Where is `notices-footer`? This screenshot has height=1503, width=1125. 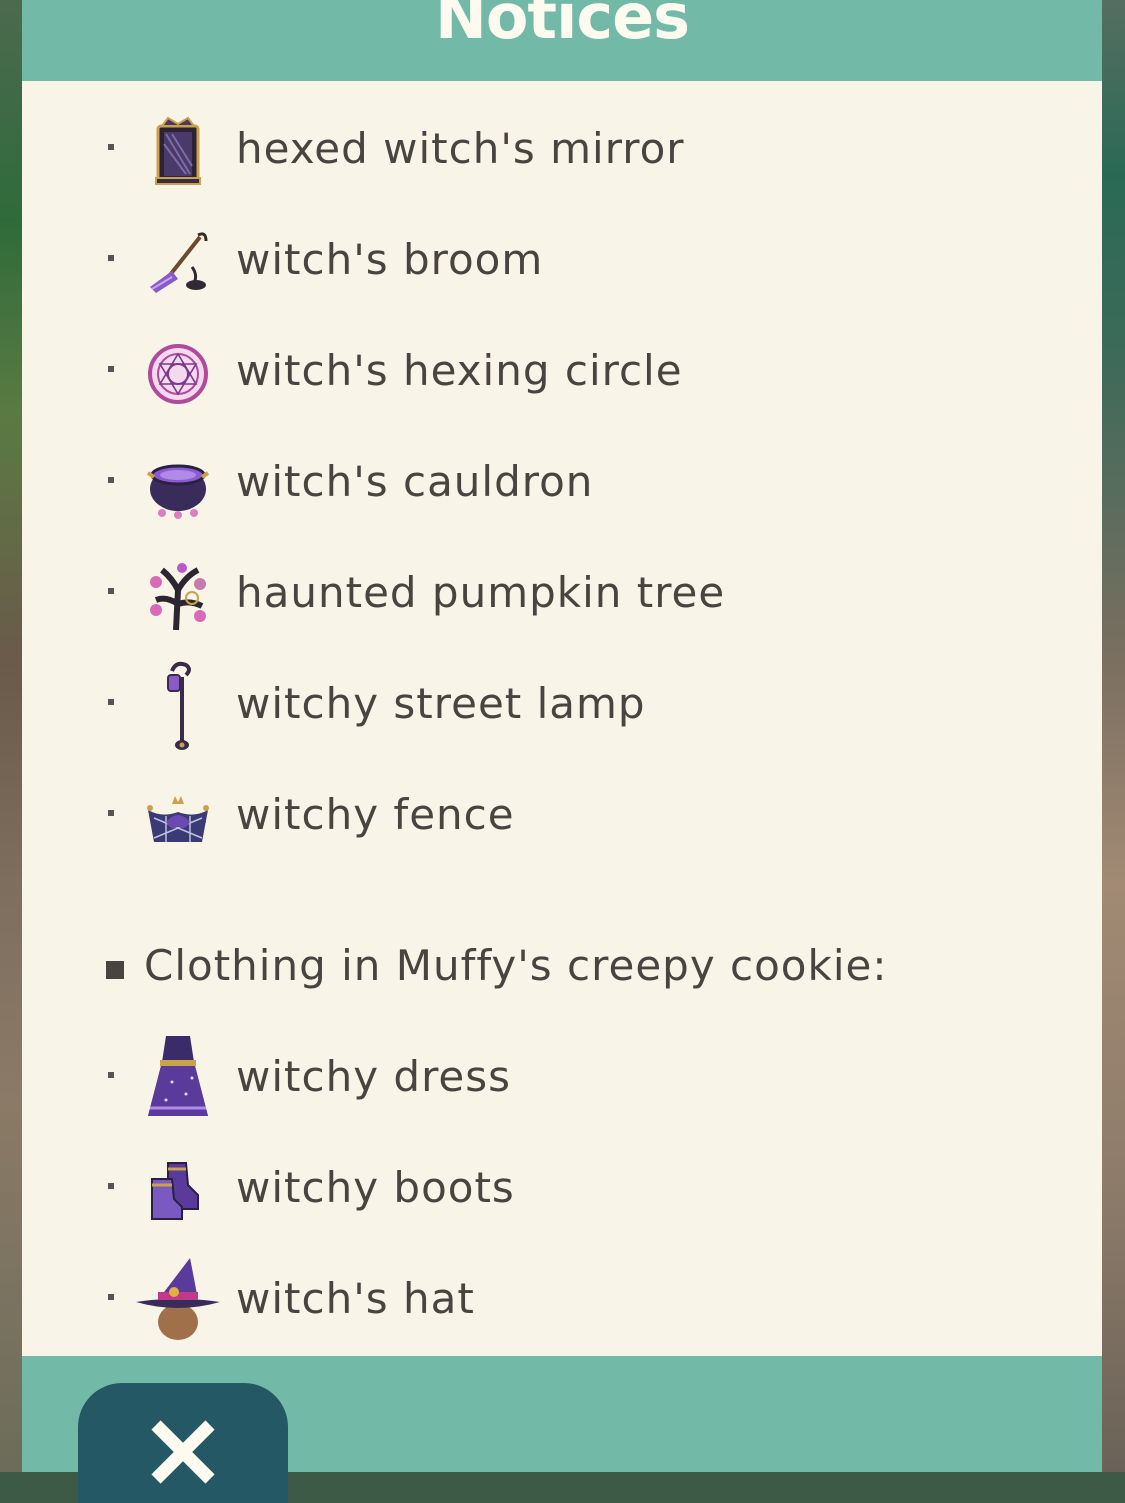
notices-footer is located at coordinates (562, 1429).